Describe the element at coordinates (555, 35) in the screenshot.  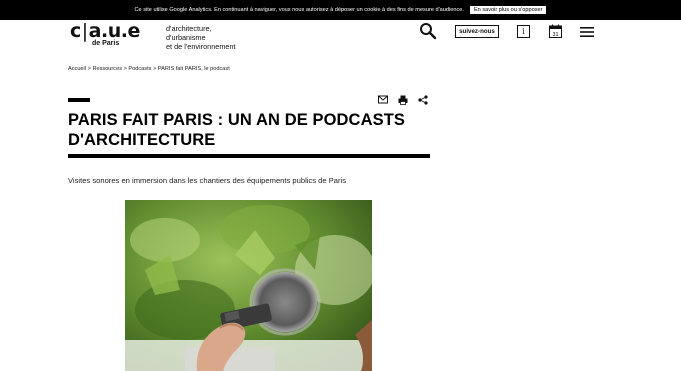
I see `svg-text: 31` at that location.